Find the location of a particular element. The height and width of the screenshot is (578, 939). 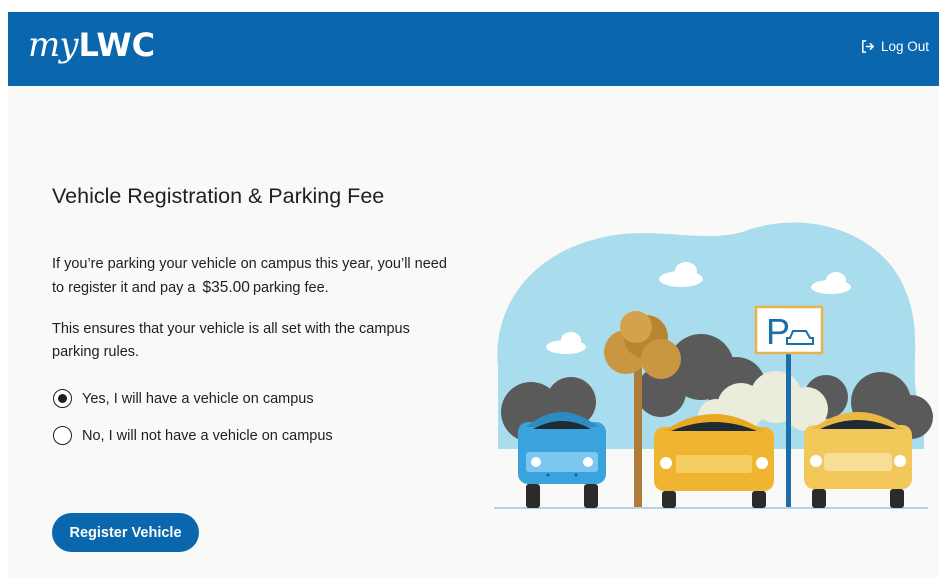

logout-icon is located at coordinates (868, 46).